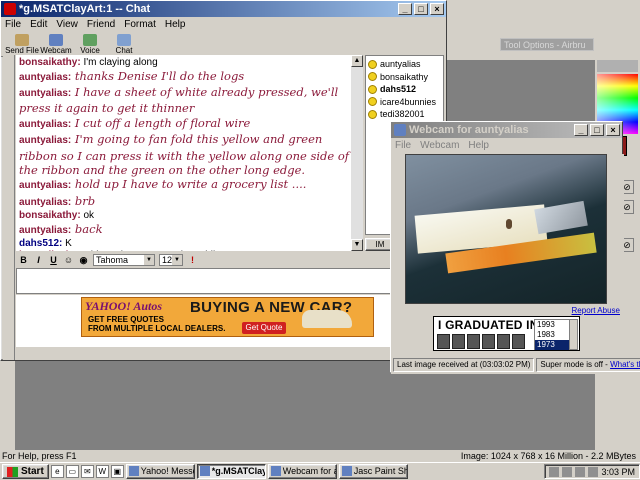 The image size is (640, 480). I want to click on windows-logo-icon, so click(12, 471).